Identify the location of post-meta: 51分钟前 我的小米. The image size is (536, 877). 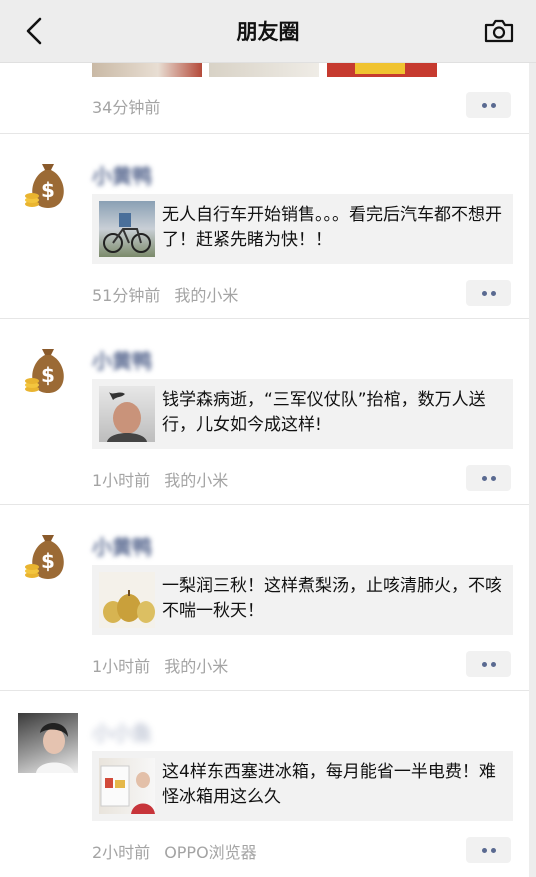
(165, 294).